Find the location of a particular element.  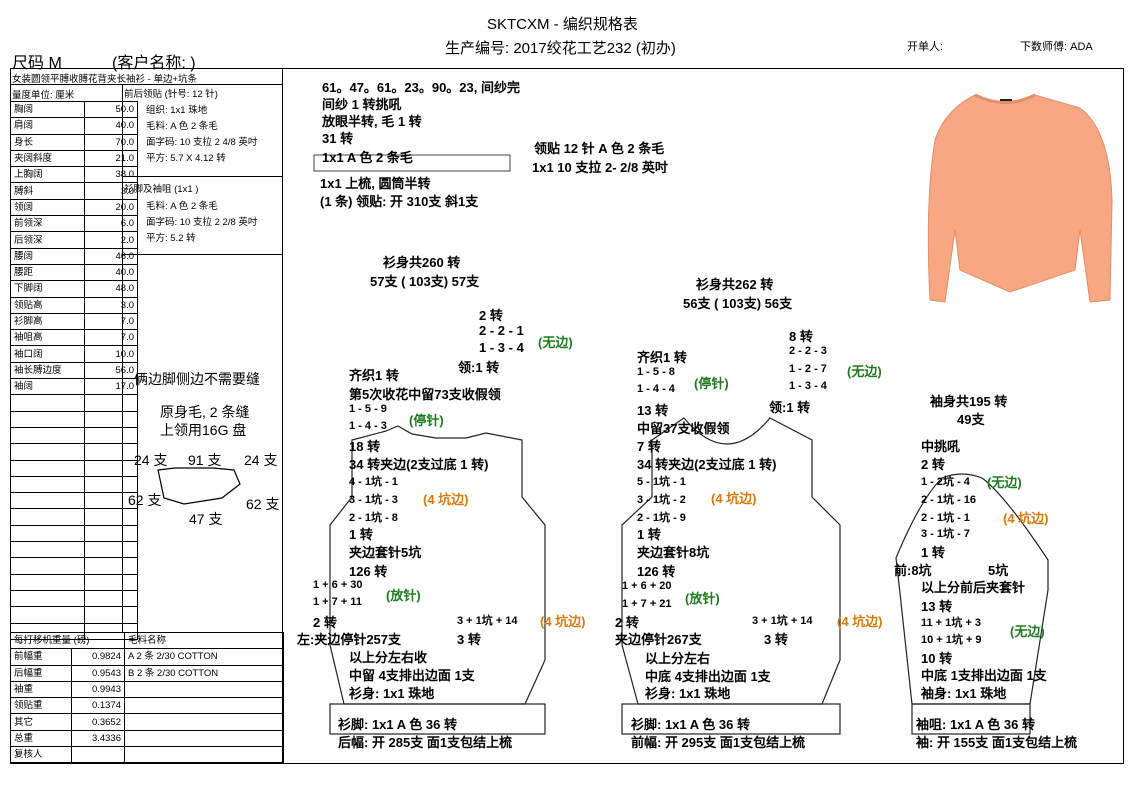

front-line: 13 转 is located at coordinates (653, 410).